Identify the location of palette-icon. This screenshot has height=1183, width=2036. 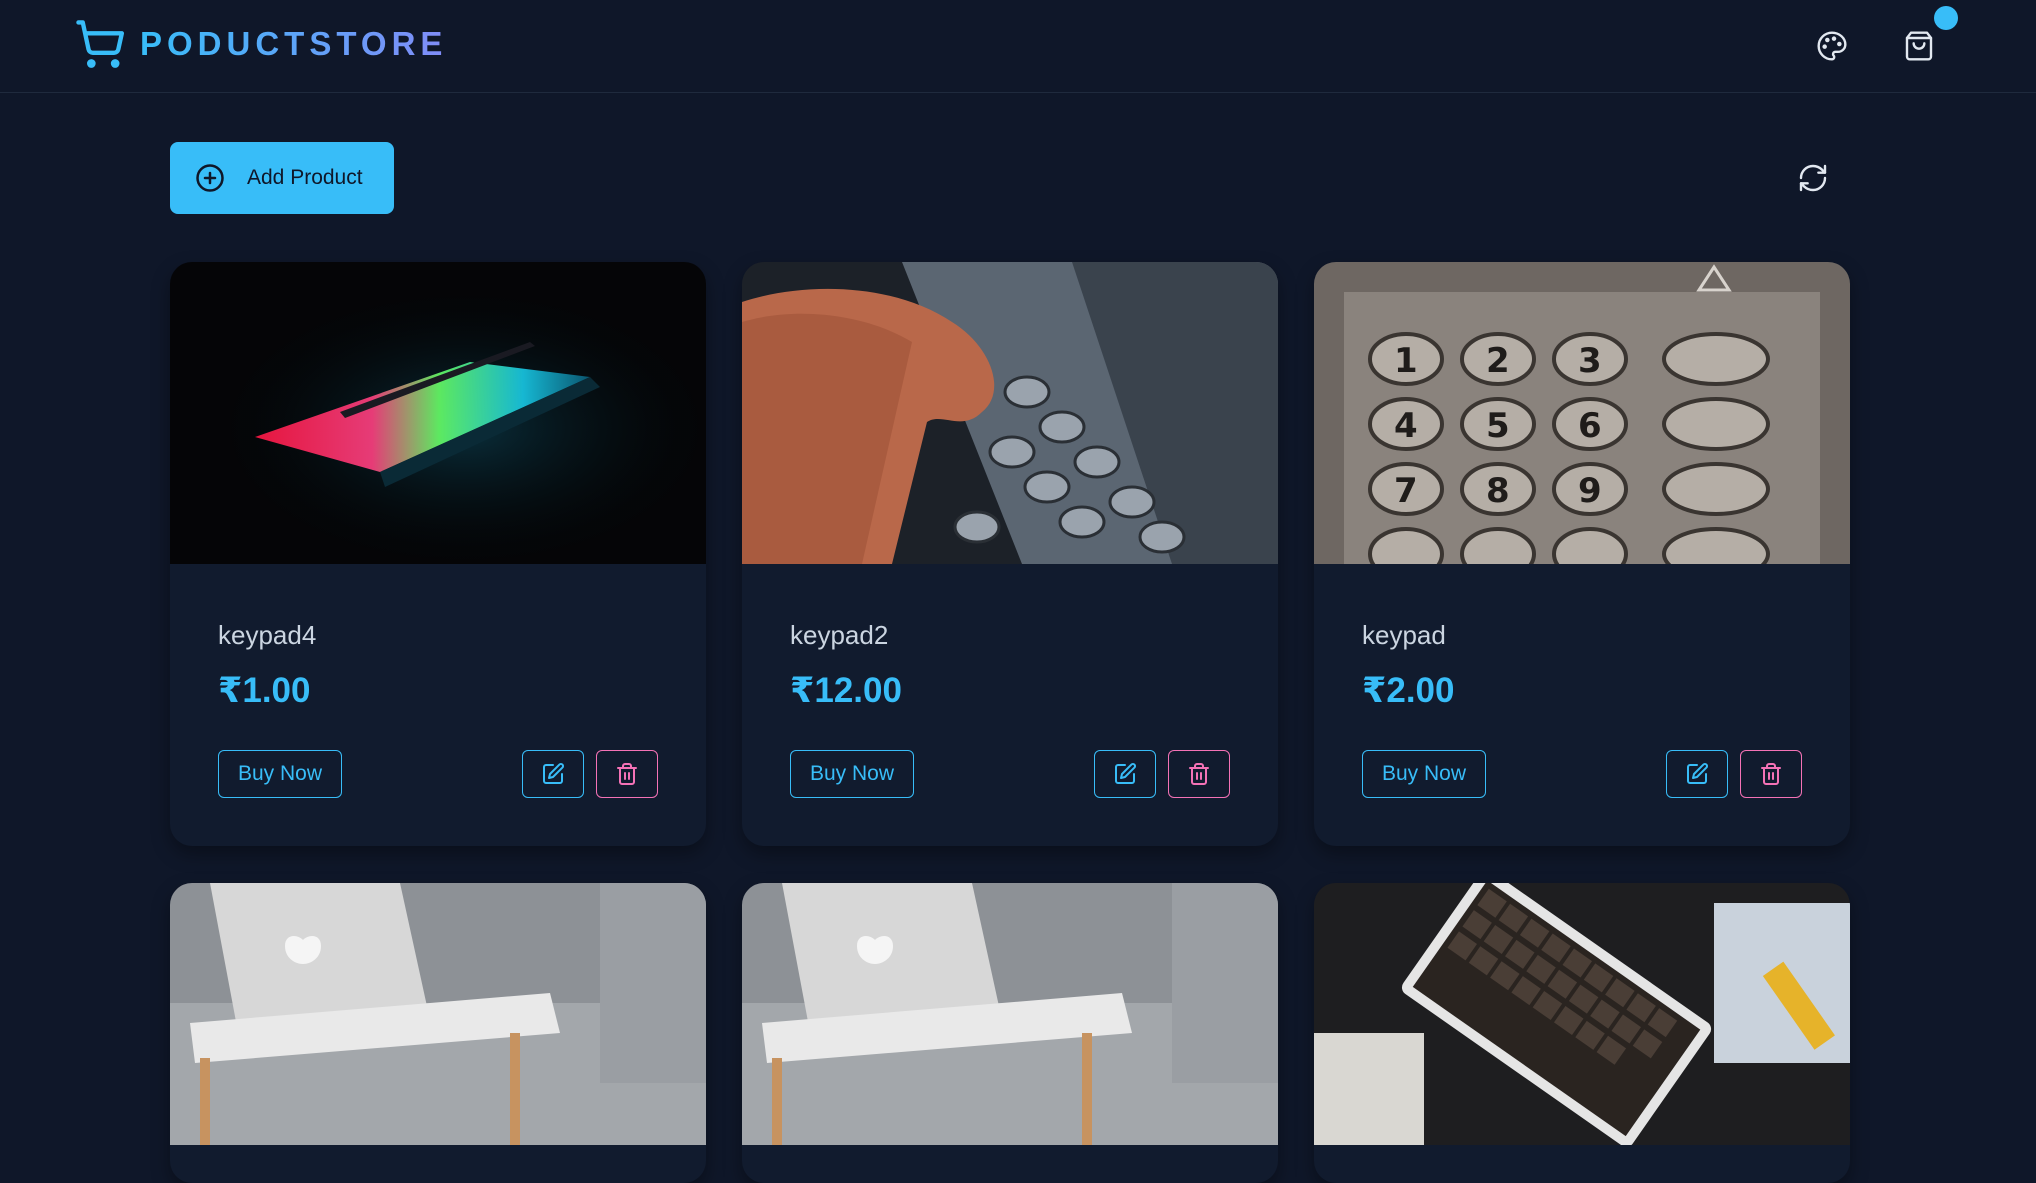
(1832, 46).